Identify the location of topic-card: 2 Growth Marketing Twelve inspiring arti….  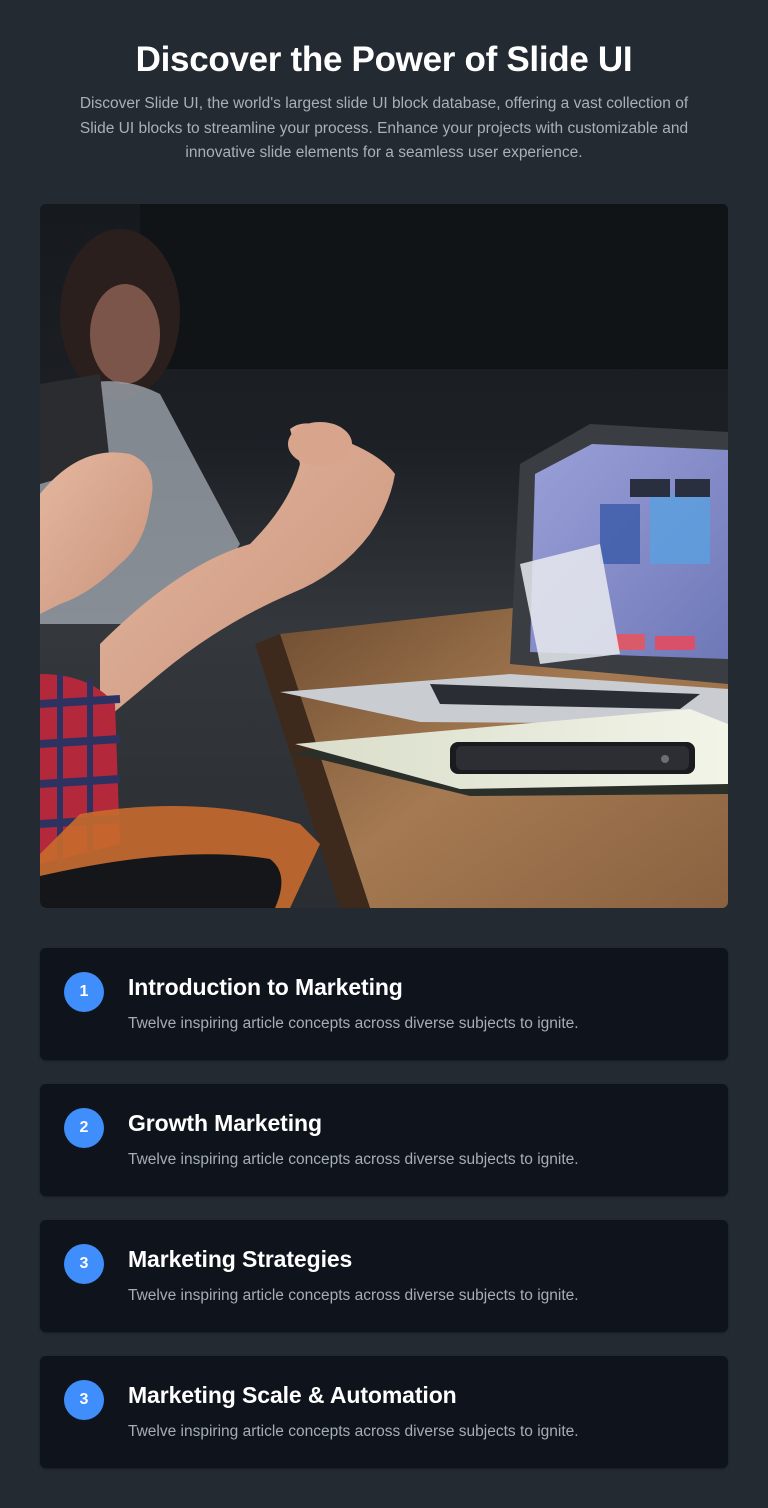
(384, 1140).